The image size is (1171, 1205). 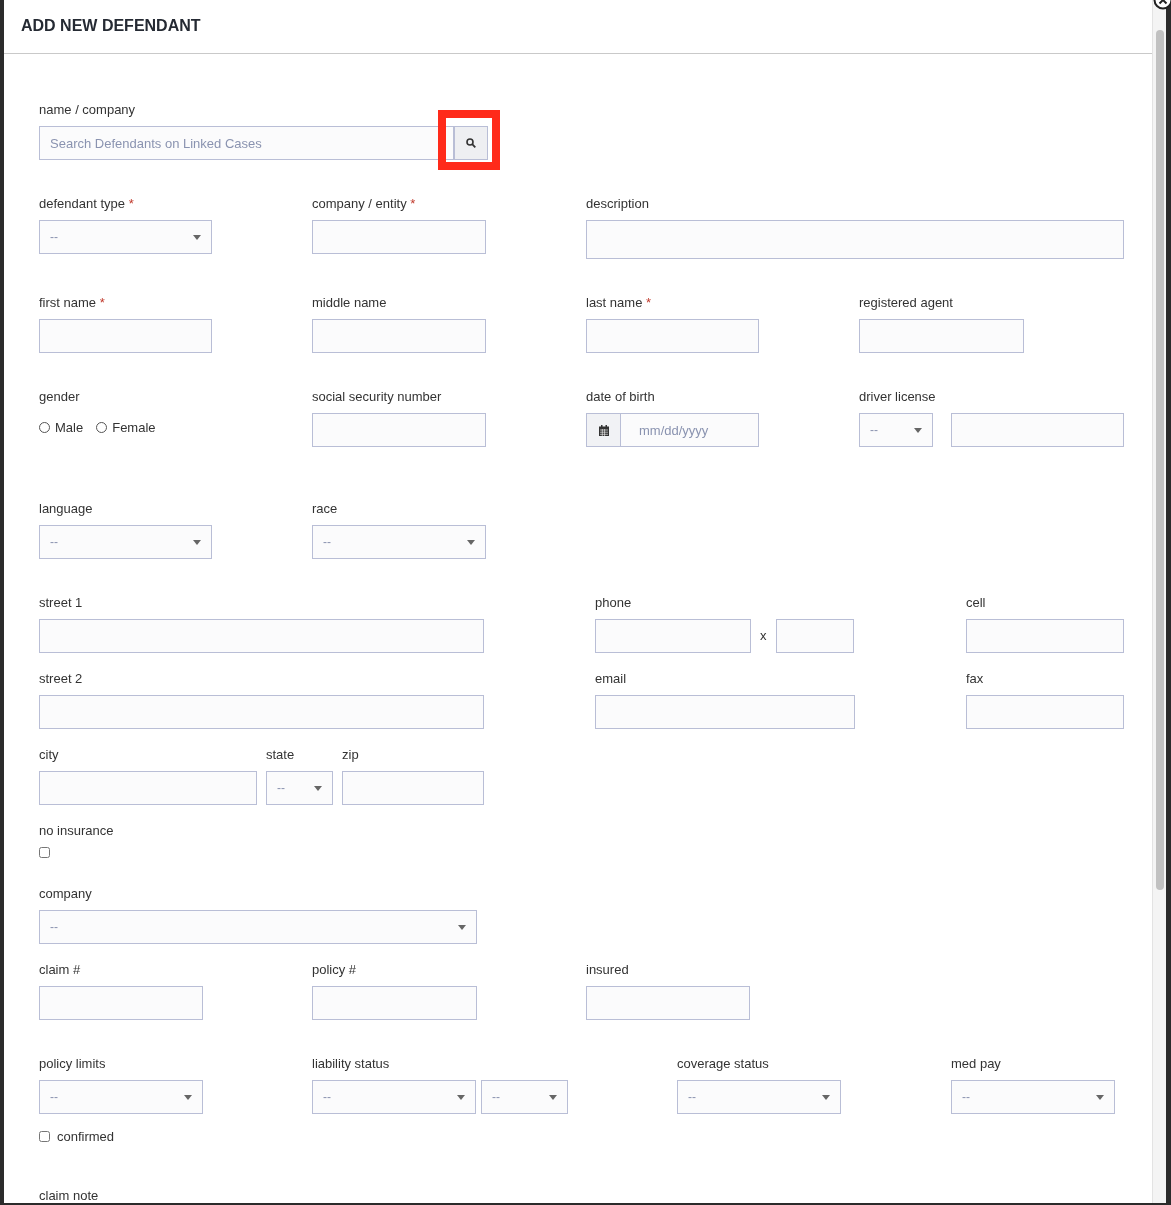 I want to click on field-label: policy #, so click(x=334, y=970).